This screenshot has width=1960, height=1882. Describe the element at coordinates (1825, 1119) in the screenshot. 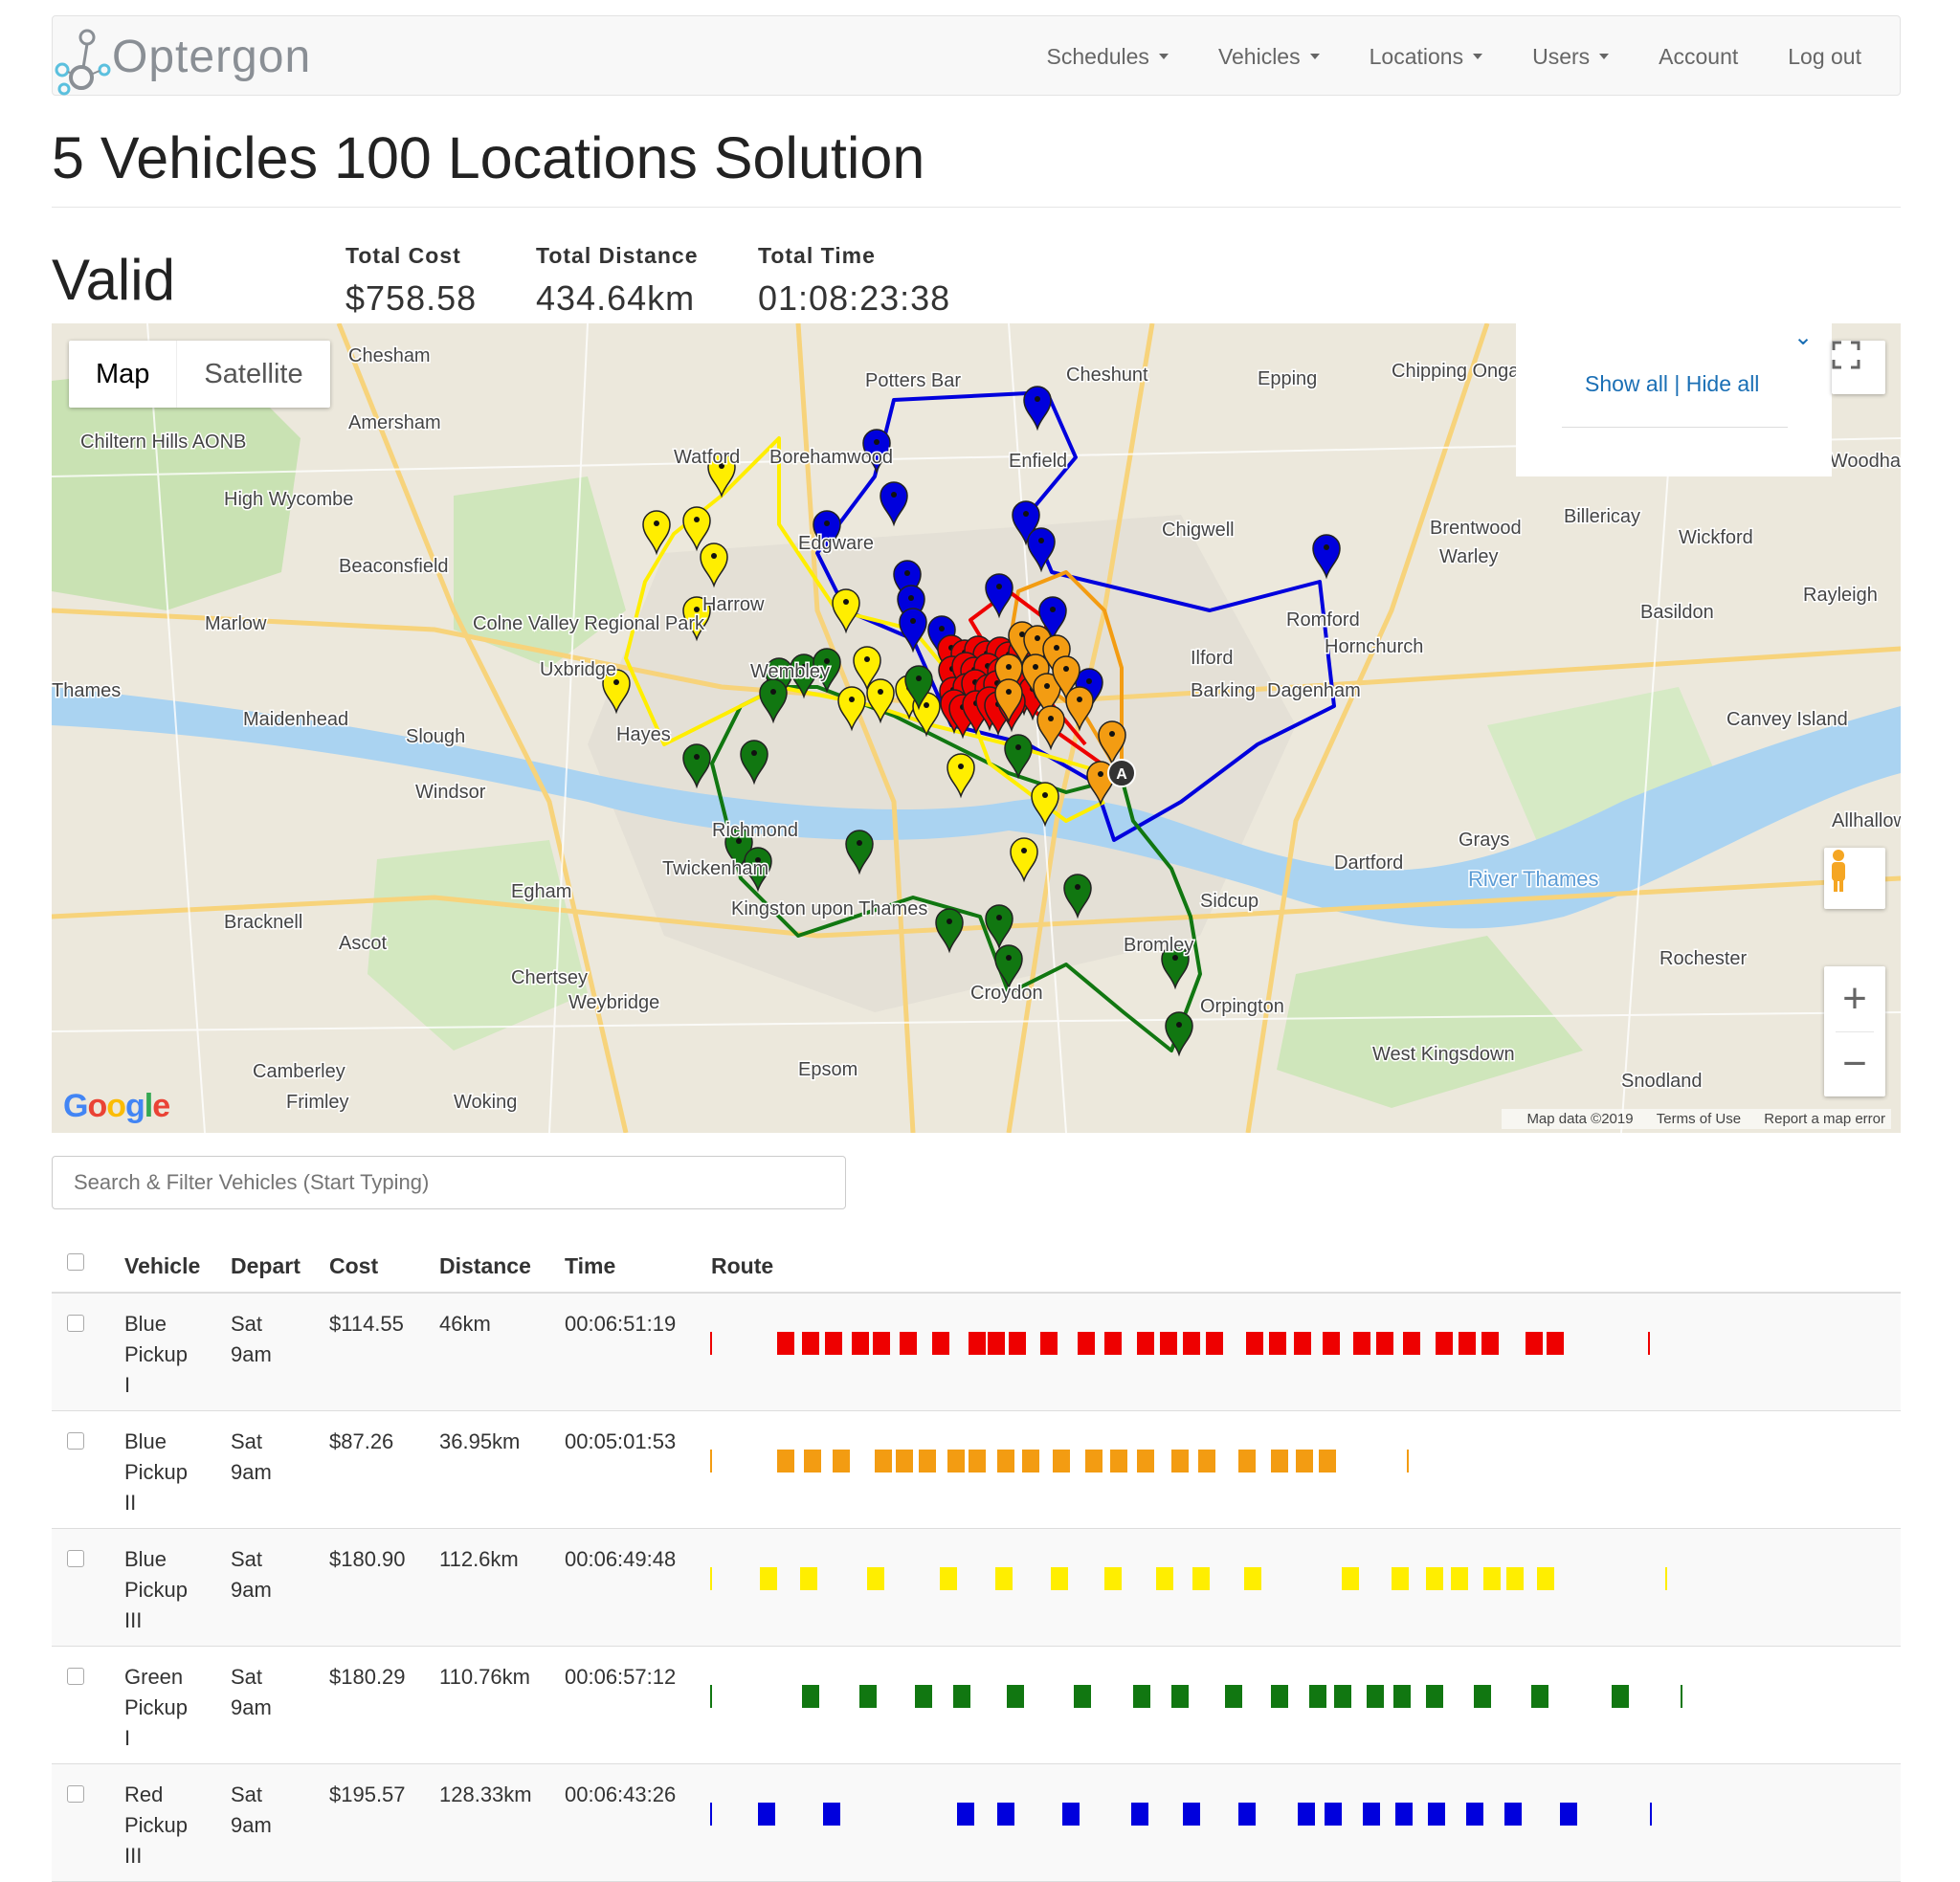

I see `report-error-link: Report a map error` at that location.